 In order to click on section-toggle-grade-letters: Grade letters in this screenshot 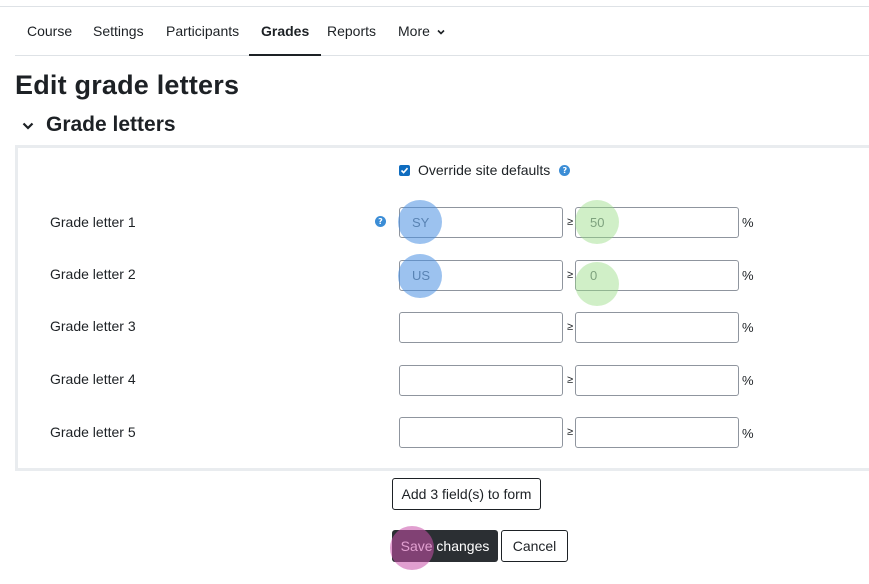, I will do `click(98, 125)`.